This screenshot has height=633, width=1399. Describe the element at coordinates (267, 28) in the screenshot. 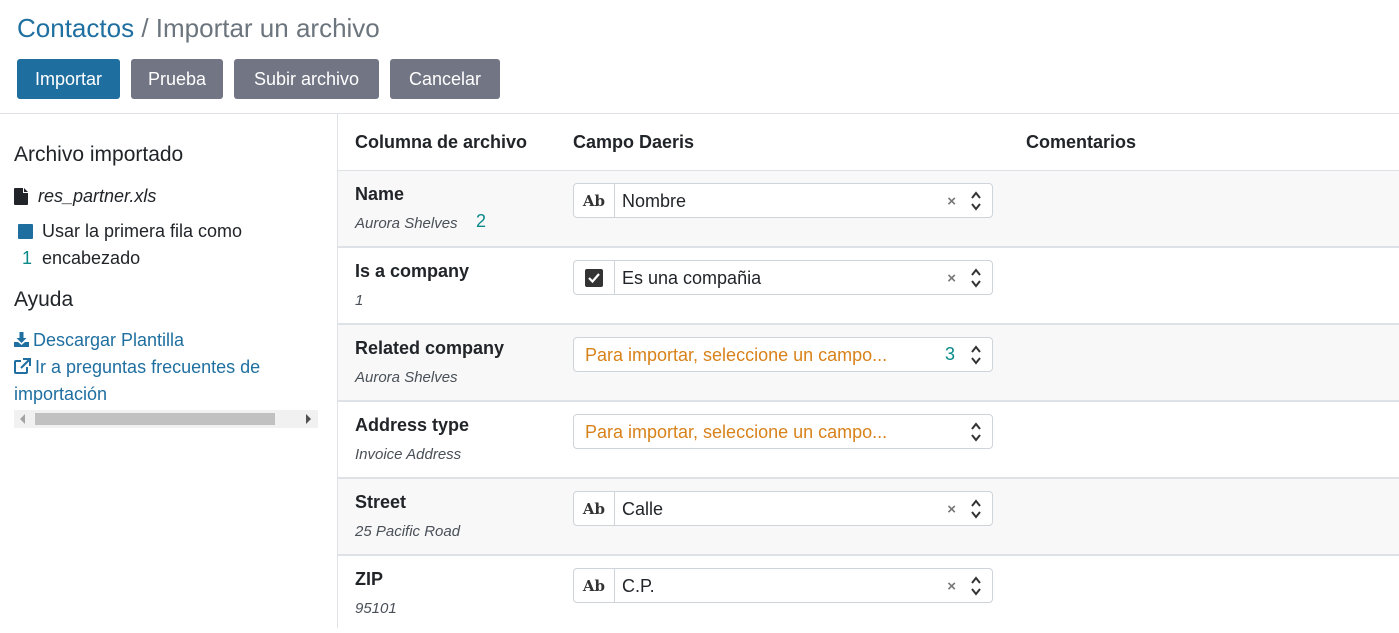

I see `breadcrumb-current: Importar un archivo` at that location.